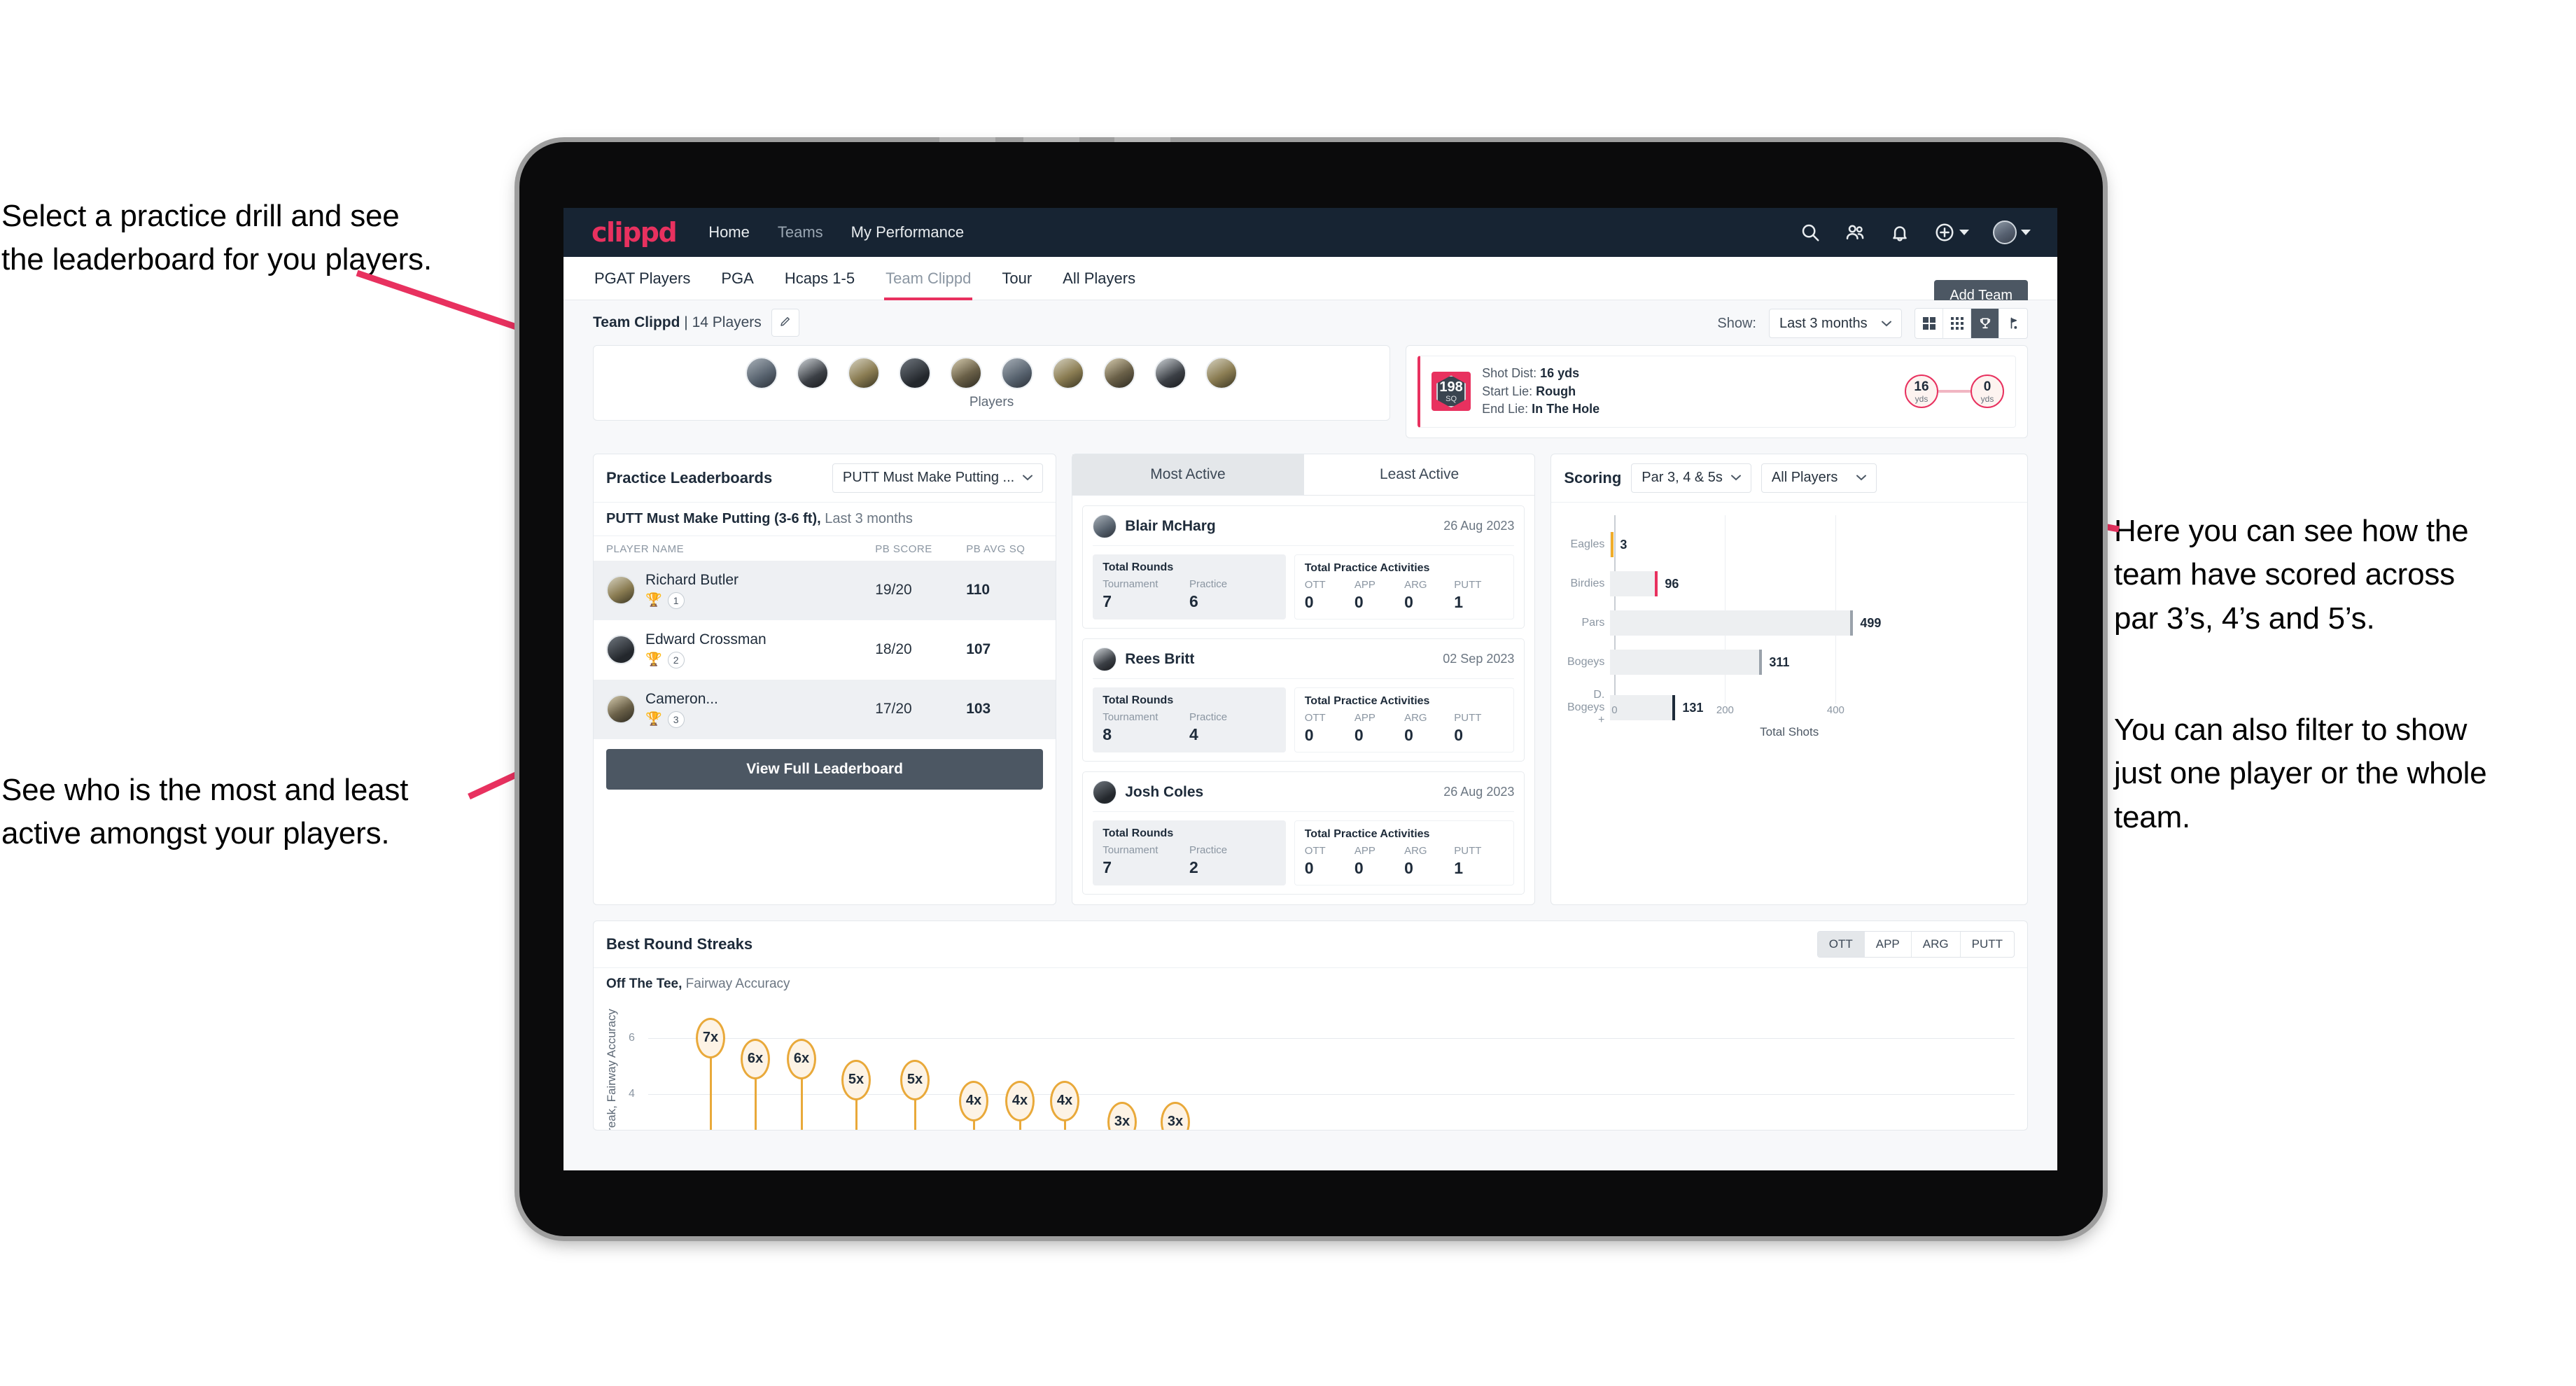  Describe the element at coordinates (1379, 861) in the screenshot. I see `app-stat: APP 0` at that location.